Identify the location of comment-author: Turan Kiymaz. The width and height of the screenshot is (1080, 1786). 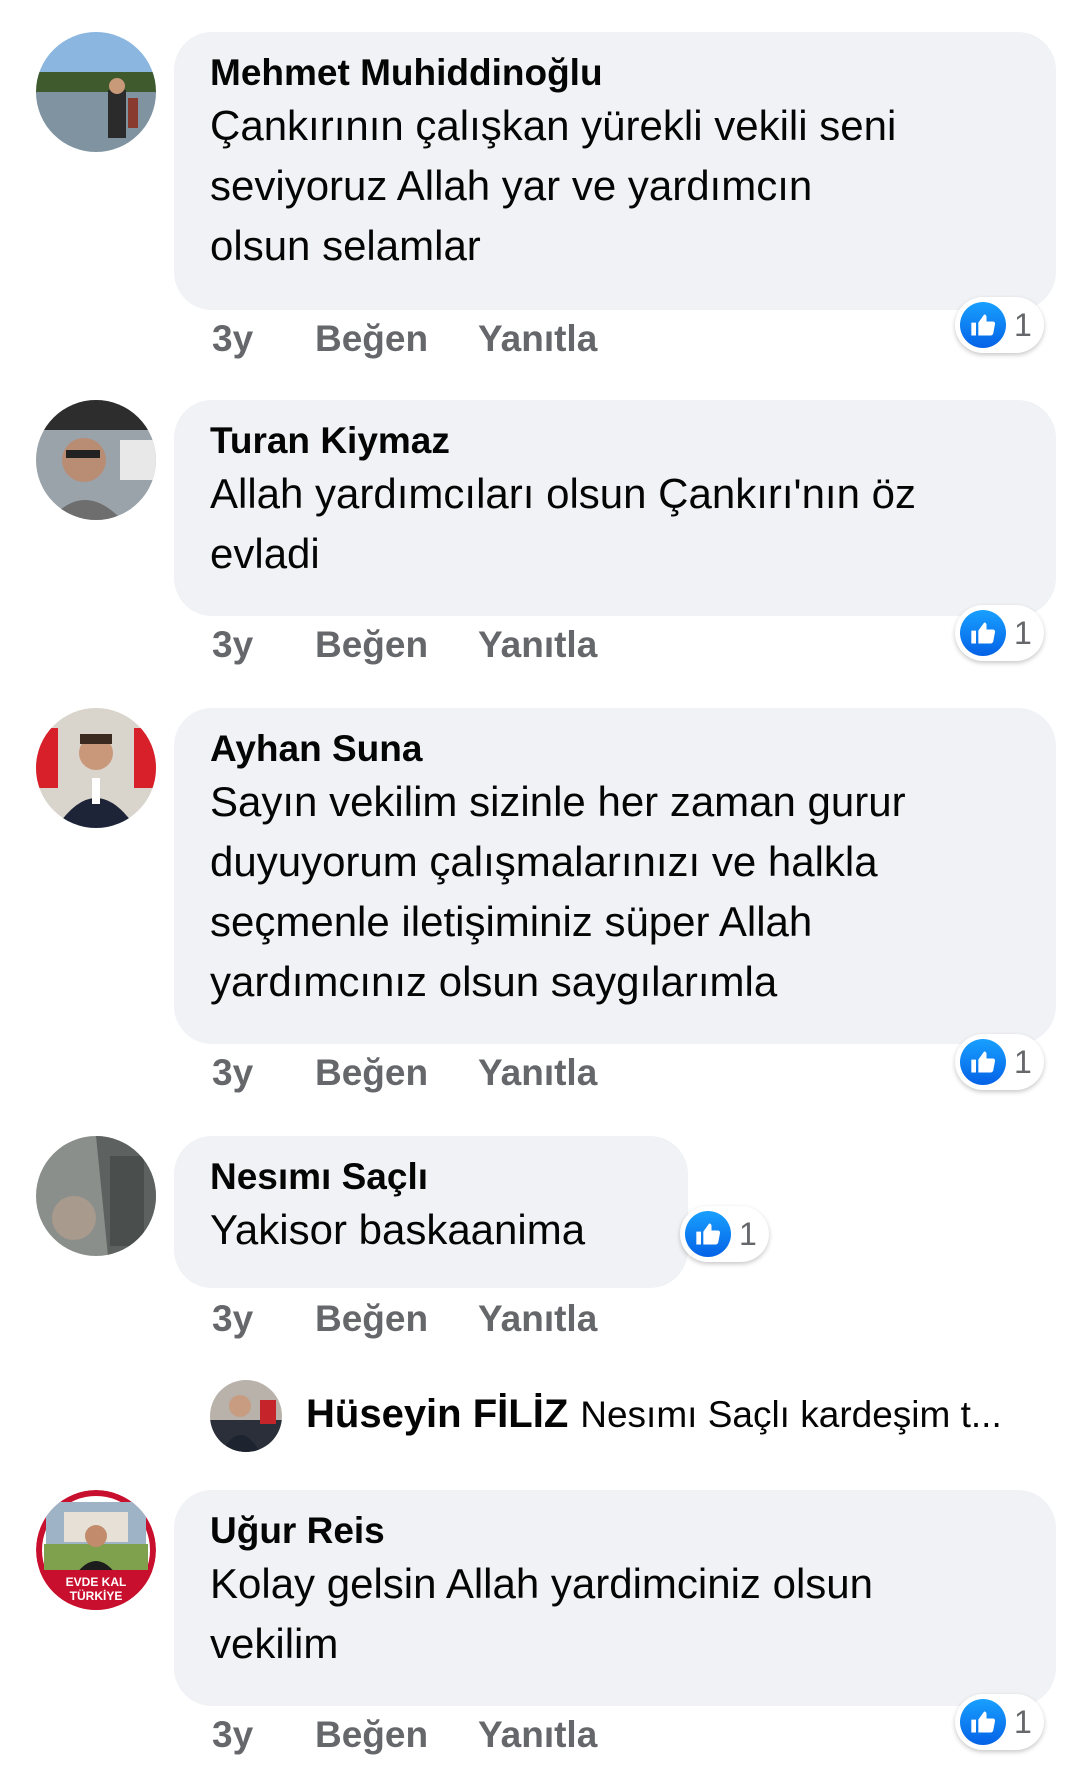
(615, 441).